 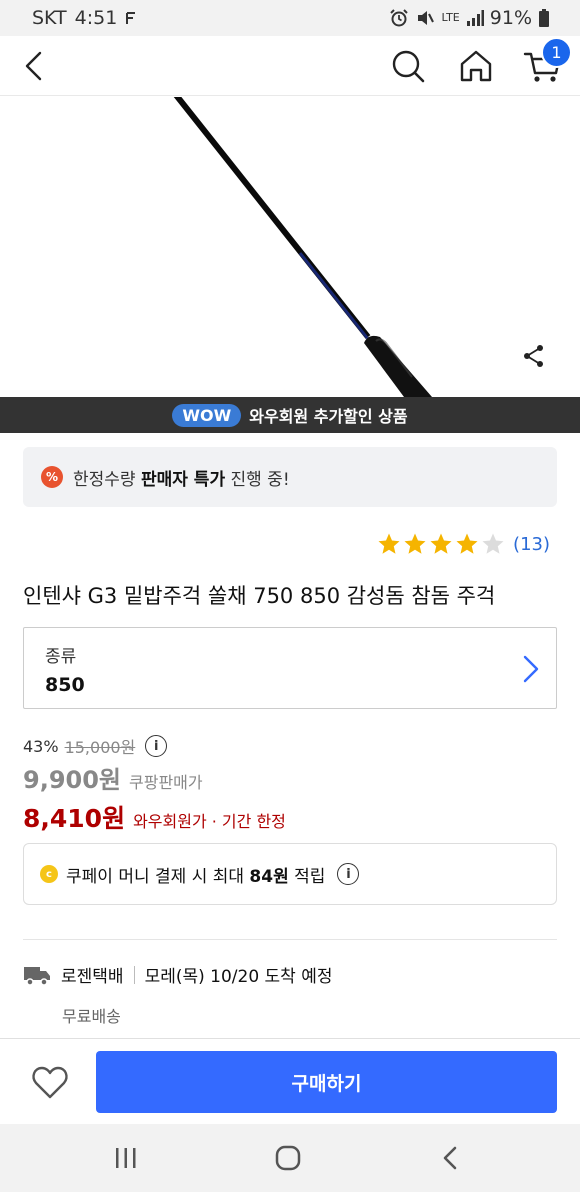 I want to click on shipping-separator, so click(x=134, y=974).